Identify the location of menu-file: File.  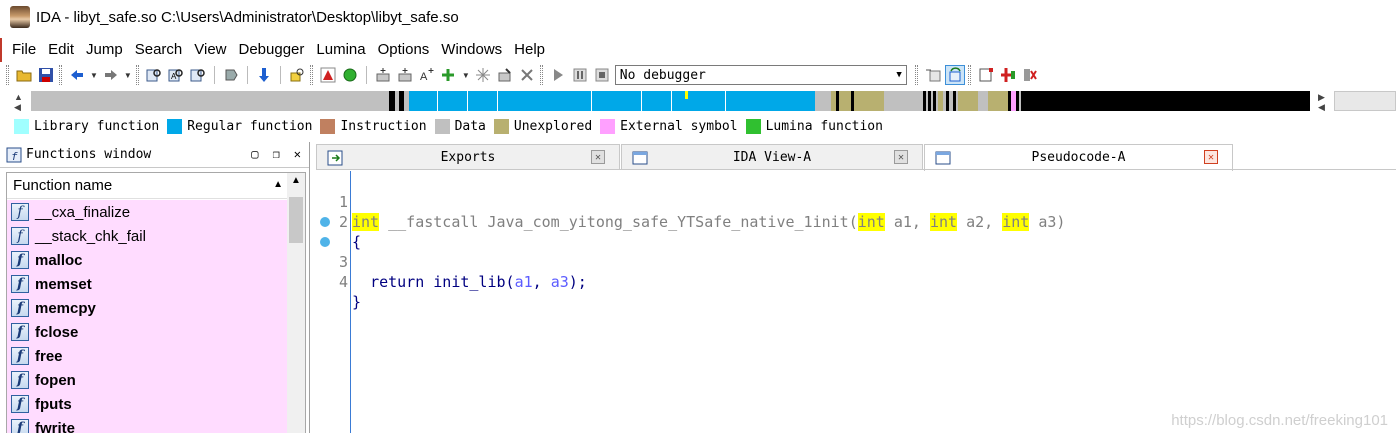
(24, 49).